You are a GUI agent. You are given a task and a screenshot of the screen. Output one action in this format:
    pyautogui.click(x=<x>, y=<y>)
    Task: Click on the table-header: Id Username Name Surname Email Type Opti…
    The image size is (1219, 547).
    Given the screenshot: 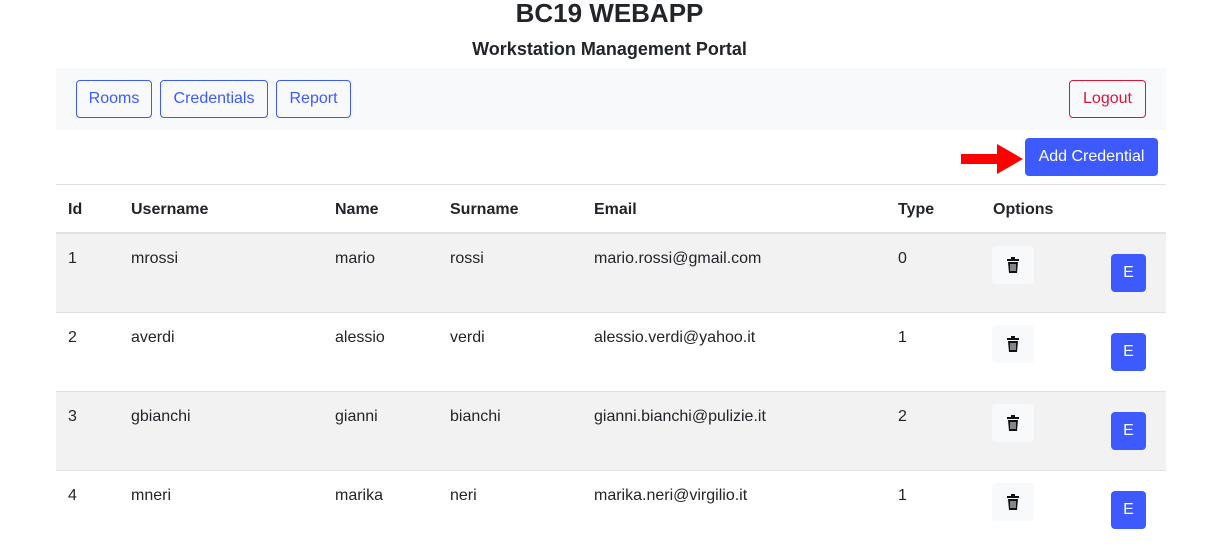 What is the action you would take?
    pyautogui.click(x=611, y=209)
    